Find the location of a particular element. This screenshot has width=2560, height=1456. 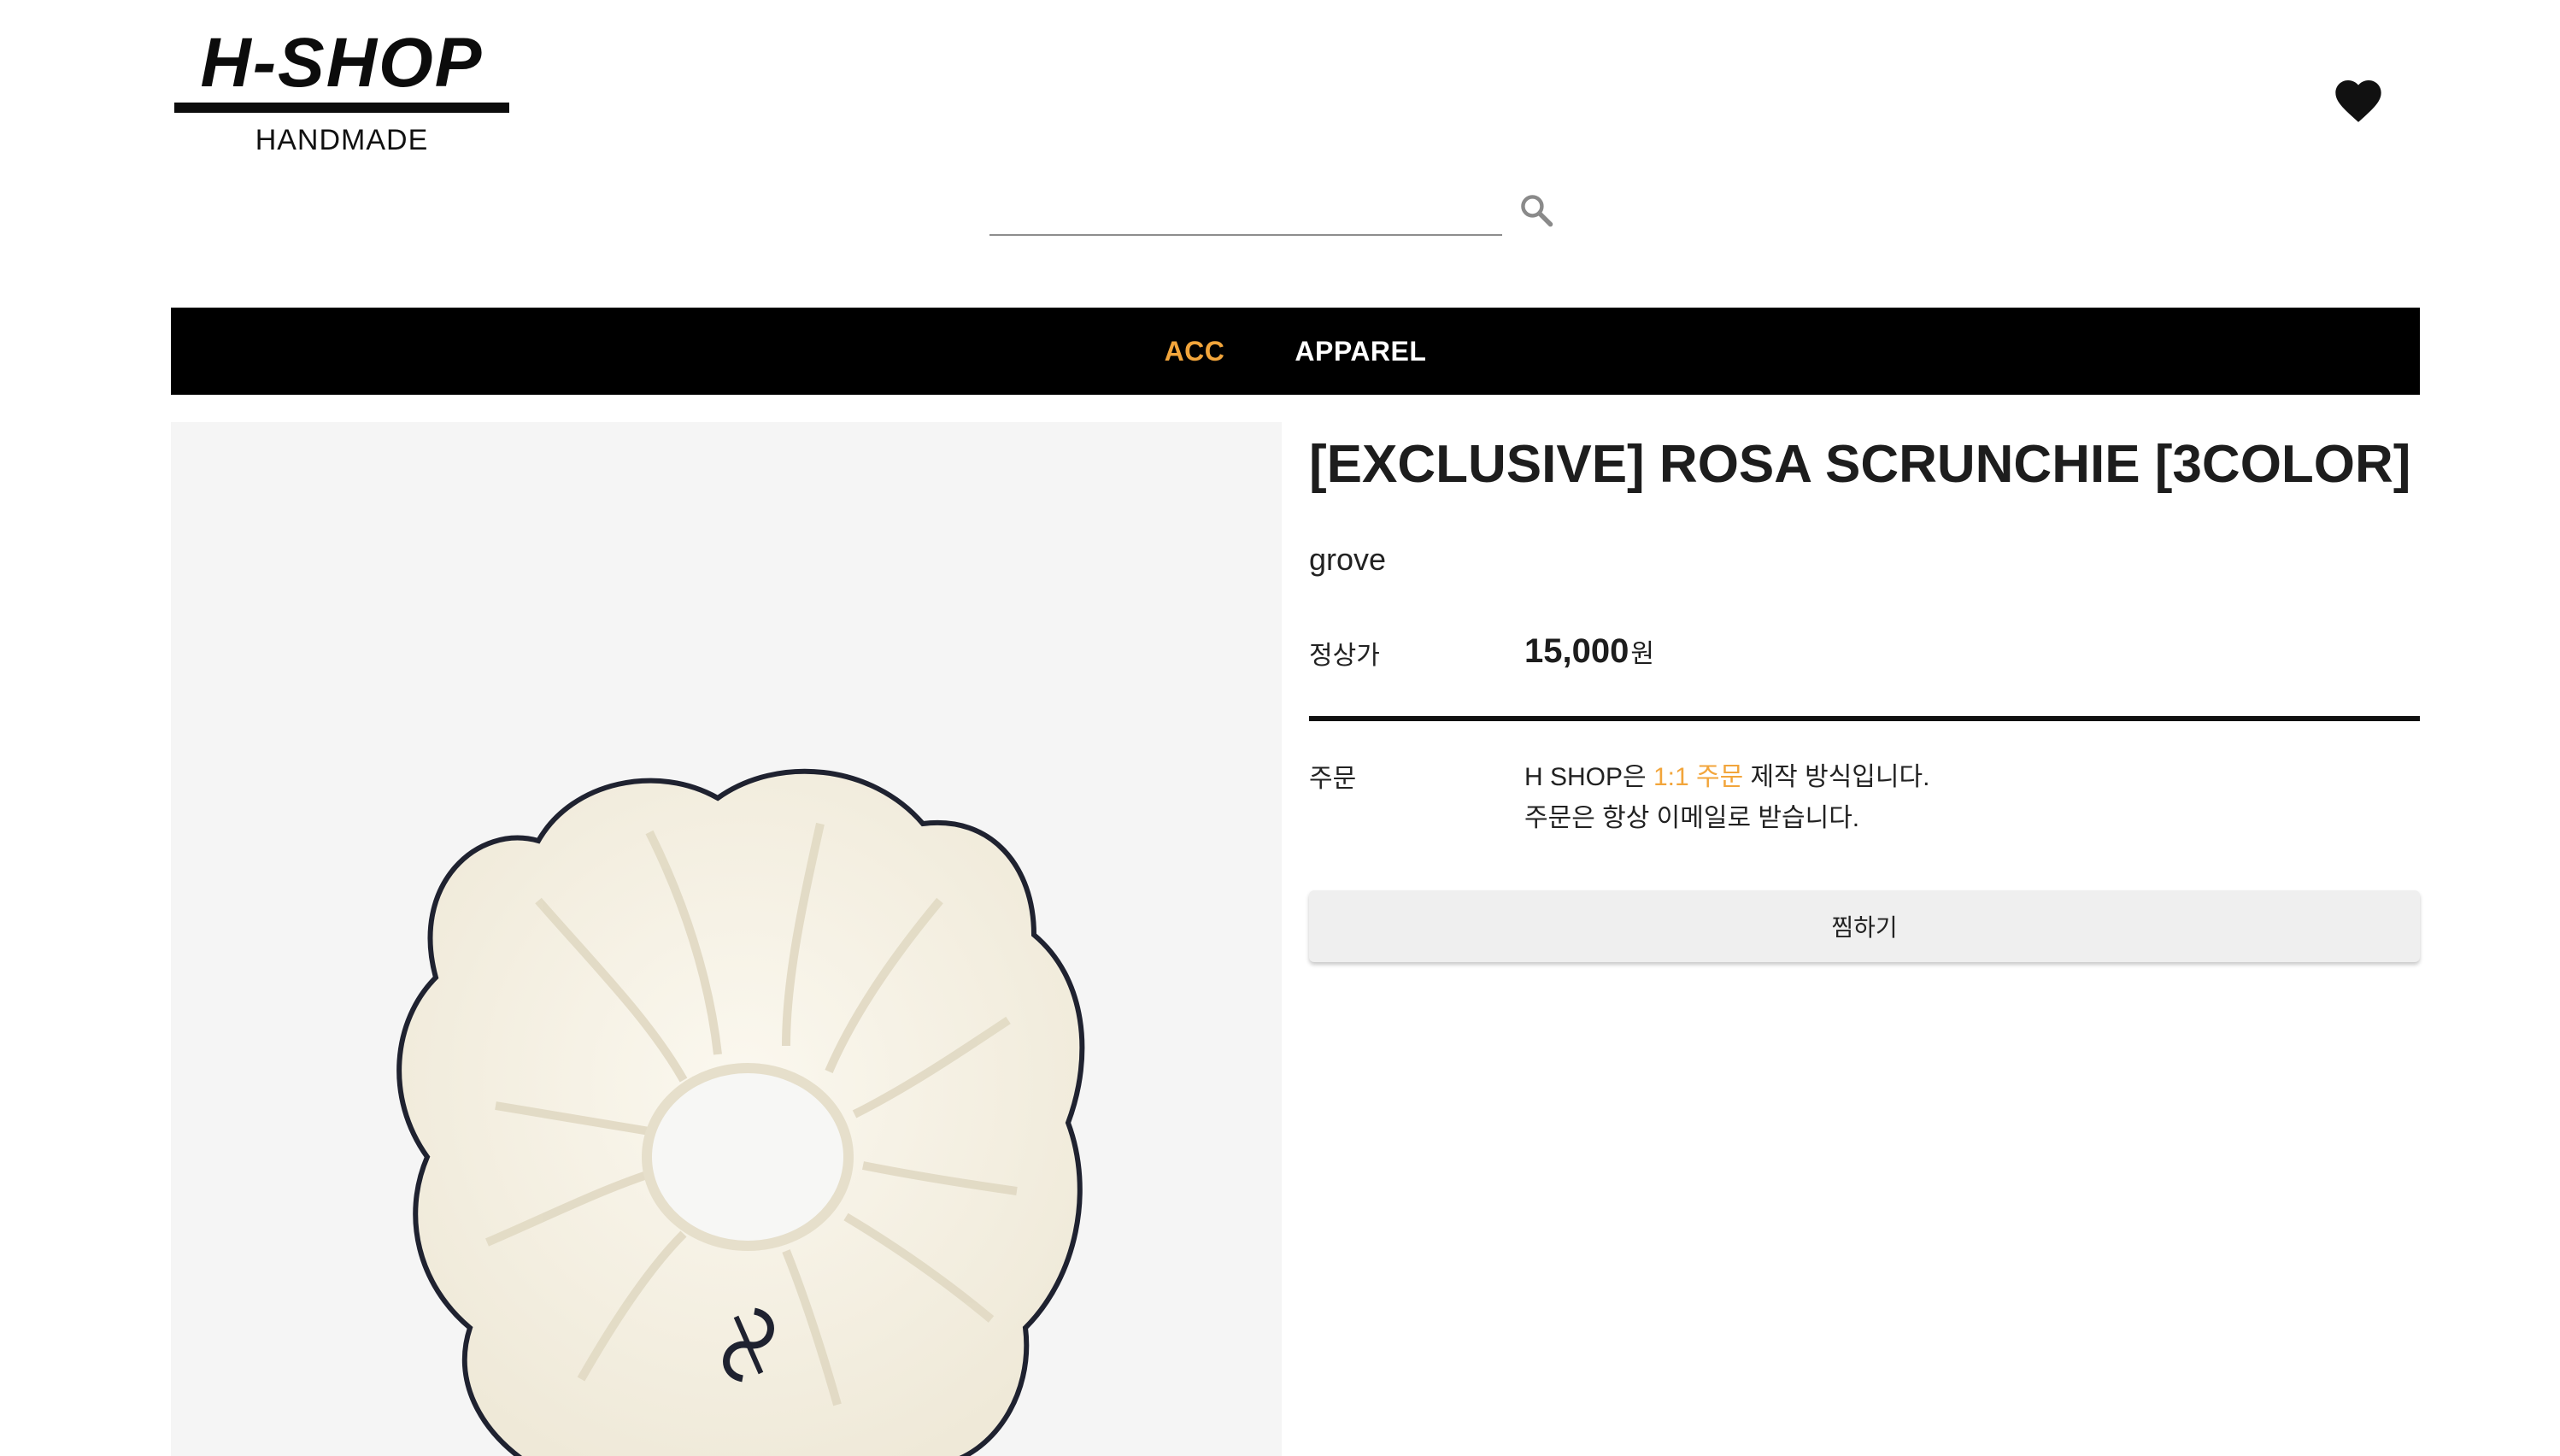

order-label: 주문 is located at coordinates (1333, 779).